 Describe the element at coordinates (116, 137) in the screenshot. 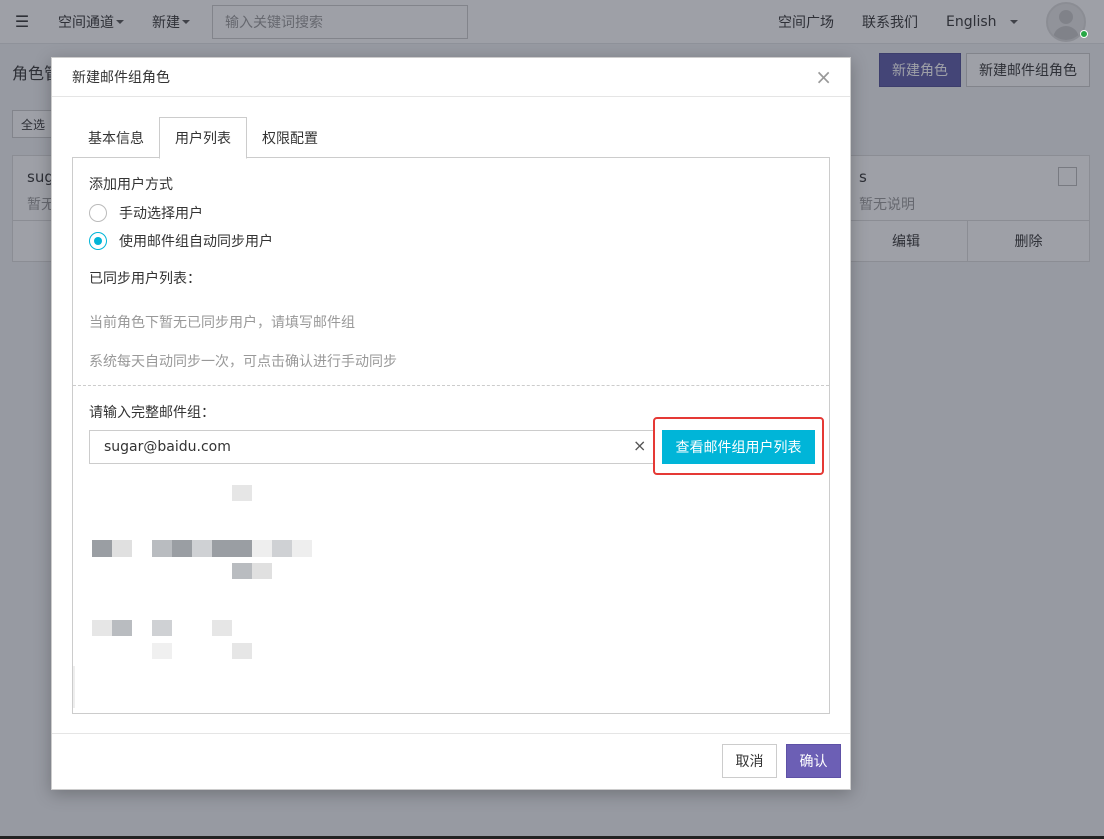

I see `tab-basic-info: 基本信息` at that location.